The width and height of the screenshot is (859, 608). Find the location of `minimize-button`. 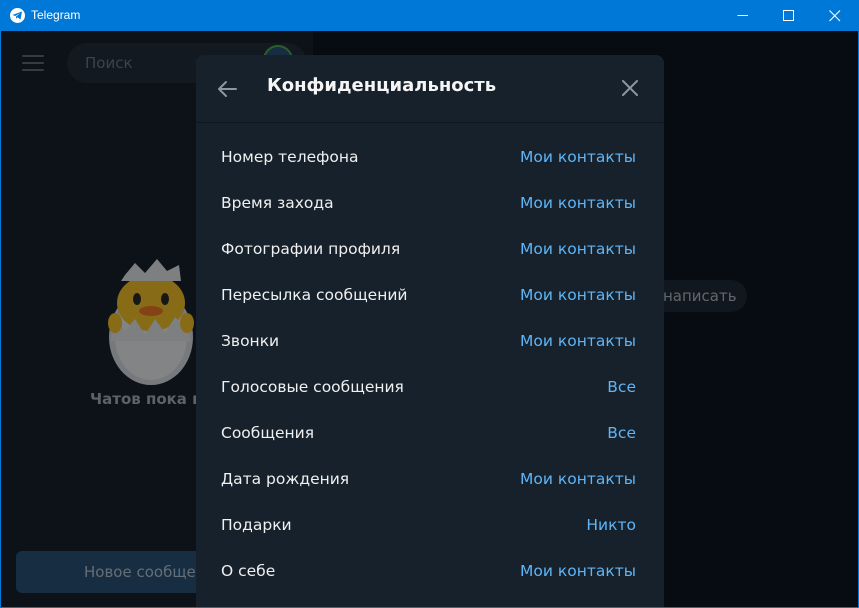

minimize-button is located at coordinates (743, 15).